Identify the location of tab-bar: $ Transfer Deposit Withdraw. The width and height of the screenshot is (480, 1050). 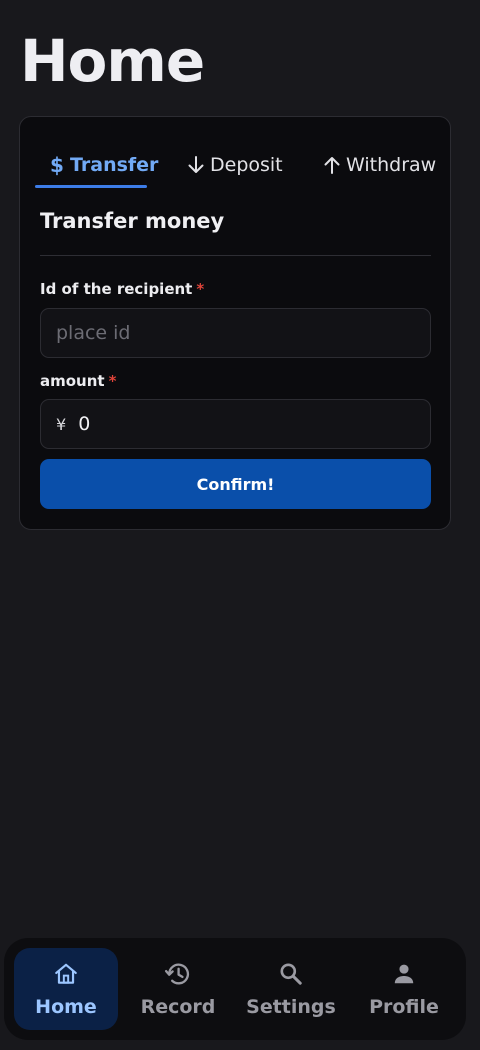
(235, 153).